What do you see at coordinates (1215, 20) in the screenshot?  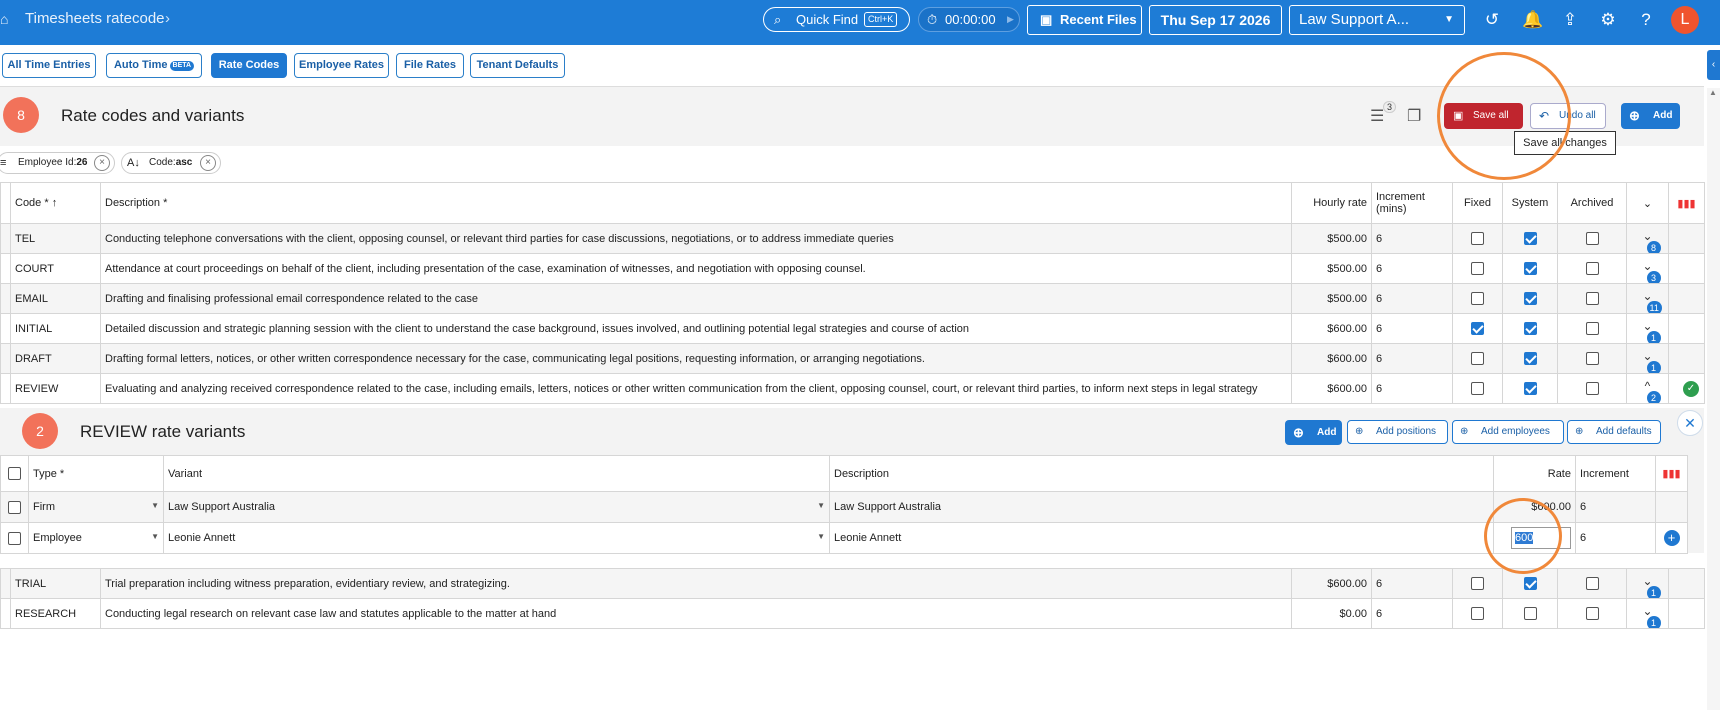 I see `date-button: Thu Sep 17 2026` at bounding box center [1215, 20].